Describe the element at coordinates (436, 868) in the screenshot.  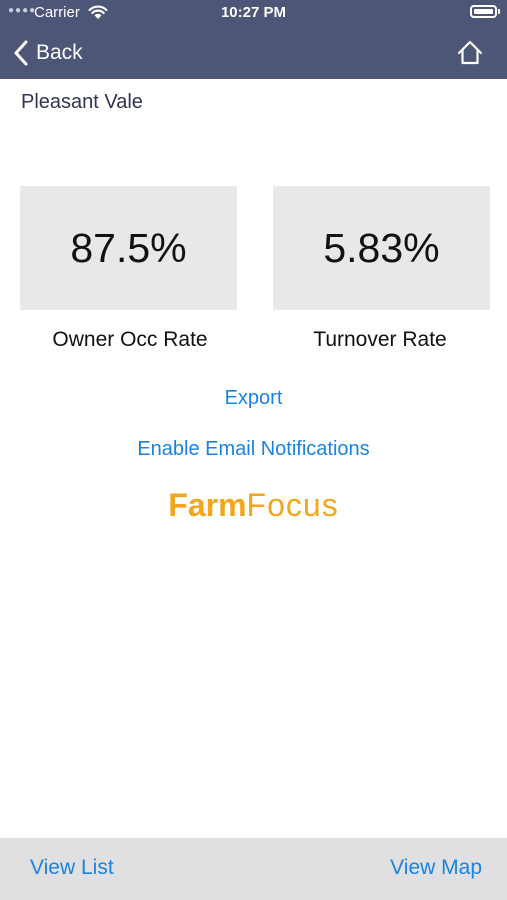
I see `view-map-button: View Map` at that location.